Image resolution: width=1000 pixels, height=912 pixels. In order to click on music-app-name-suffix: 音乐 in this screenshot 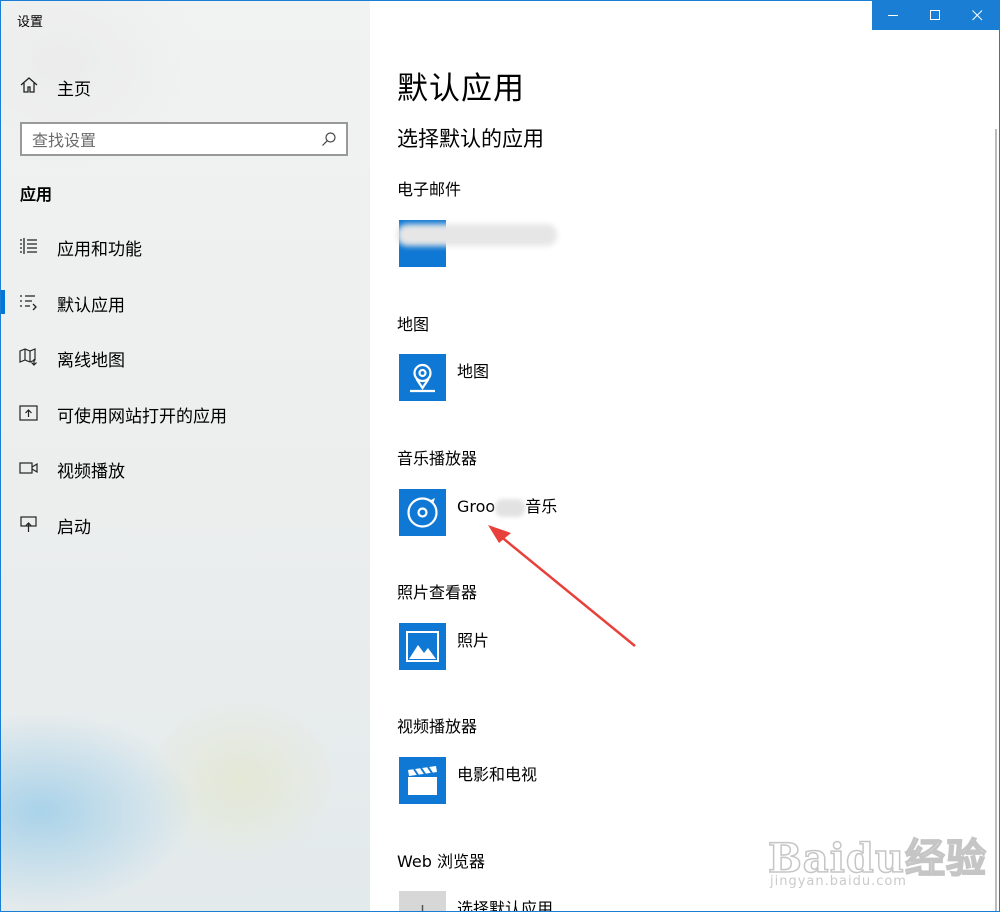, I will do `click(541, 506)`.